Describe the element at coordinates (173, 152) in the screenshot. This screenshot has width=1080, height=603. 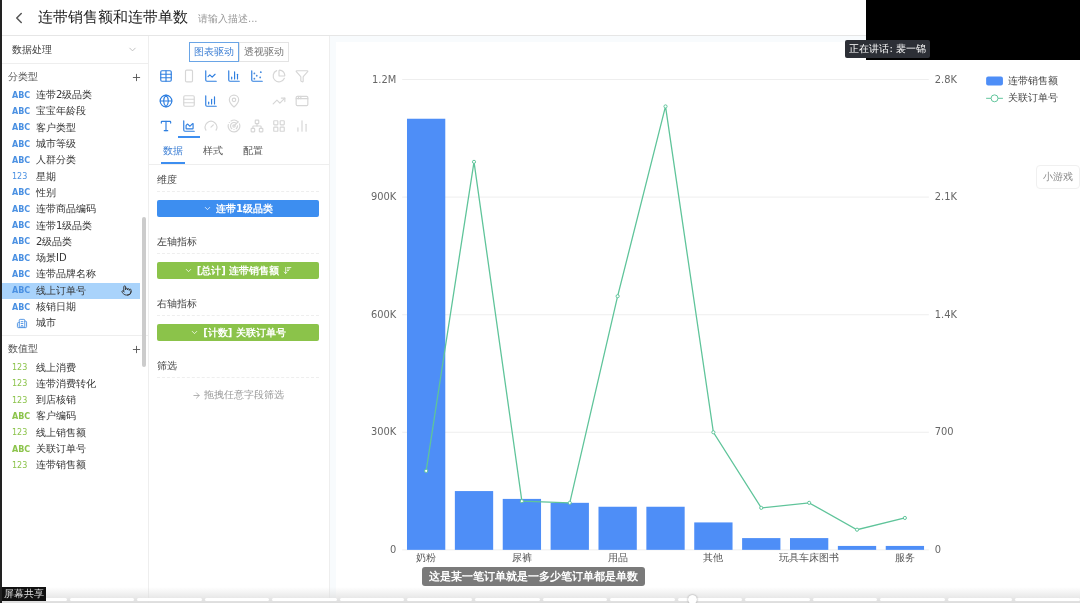
I see `panel-tab: 数据` at that location.